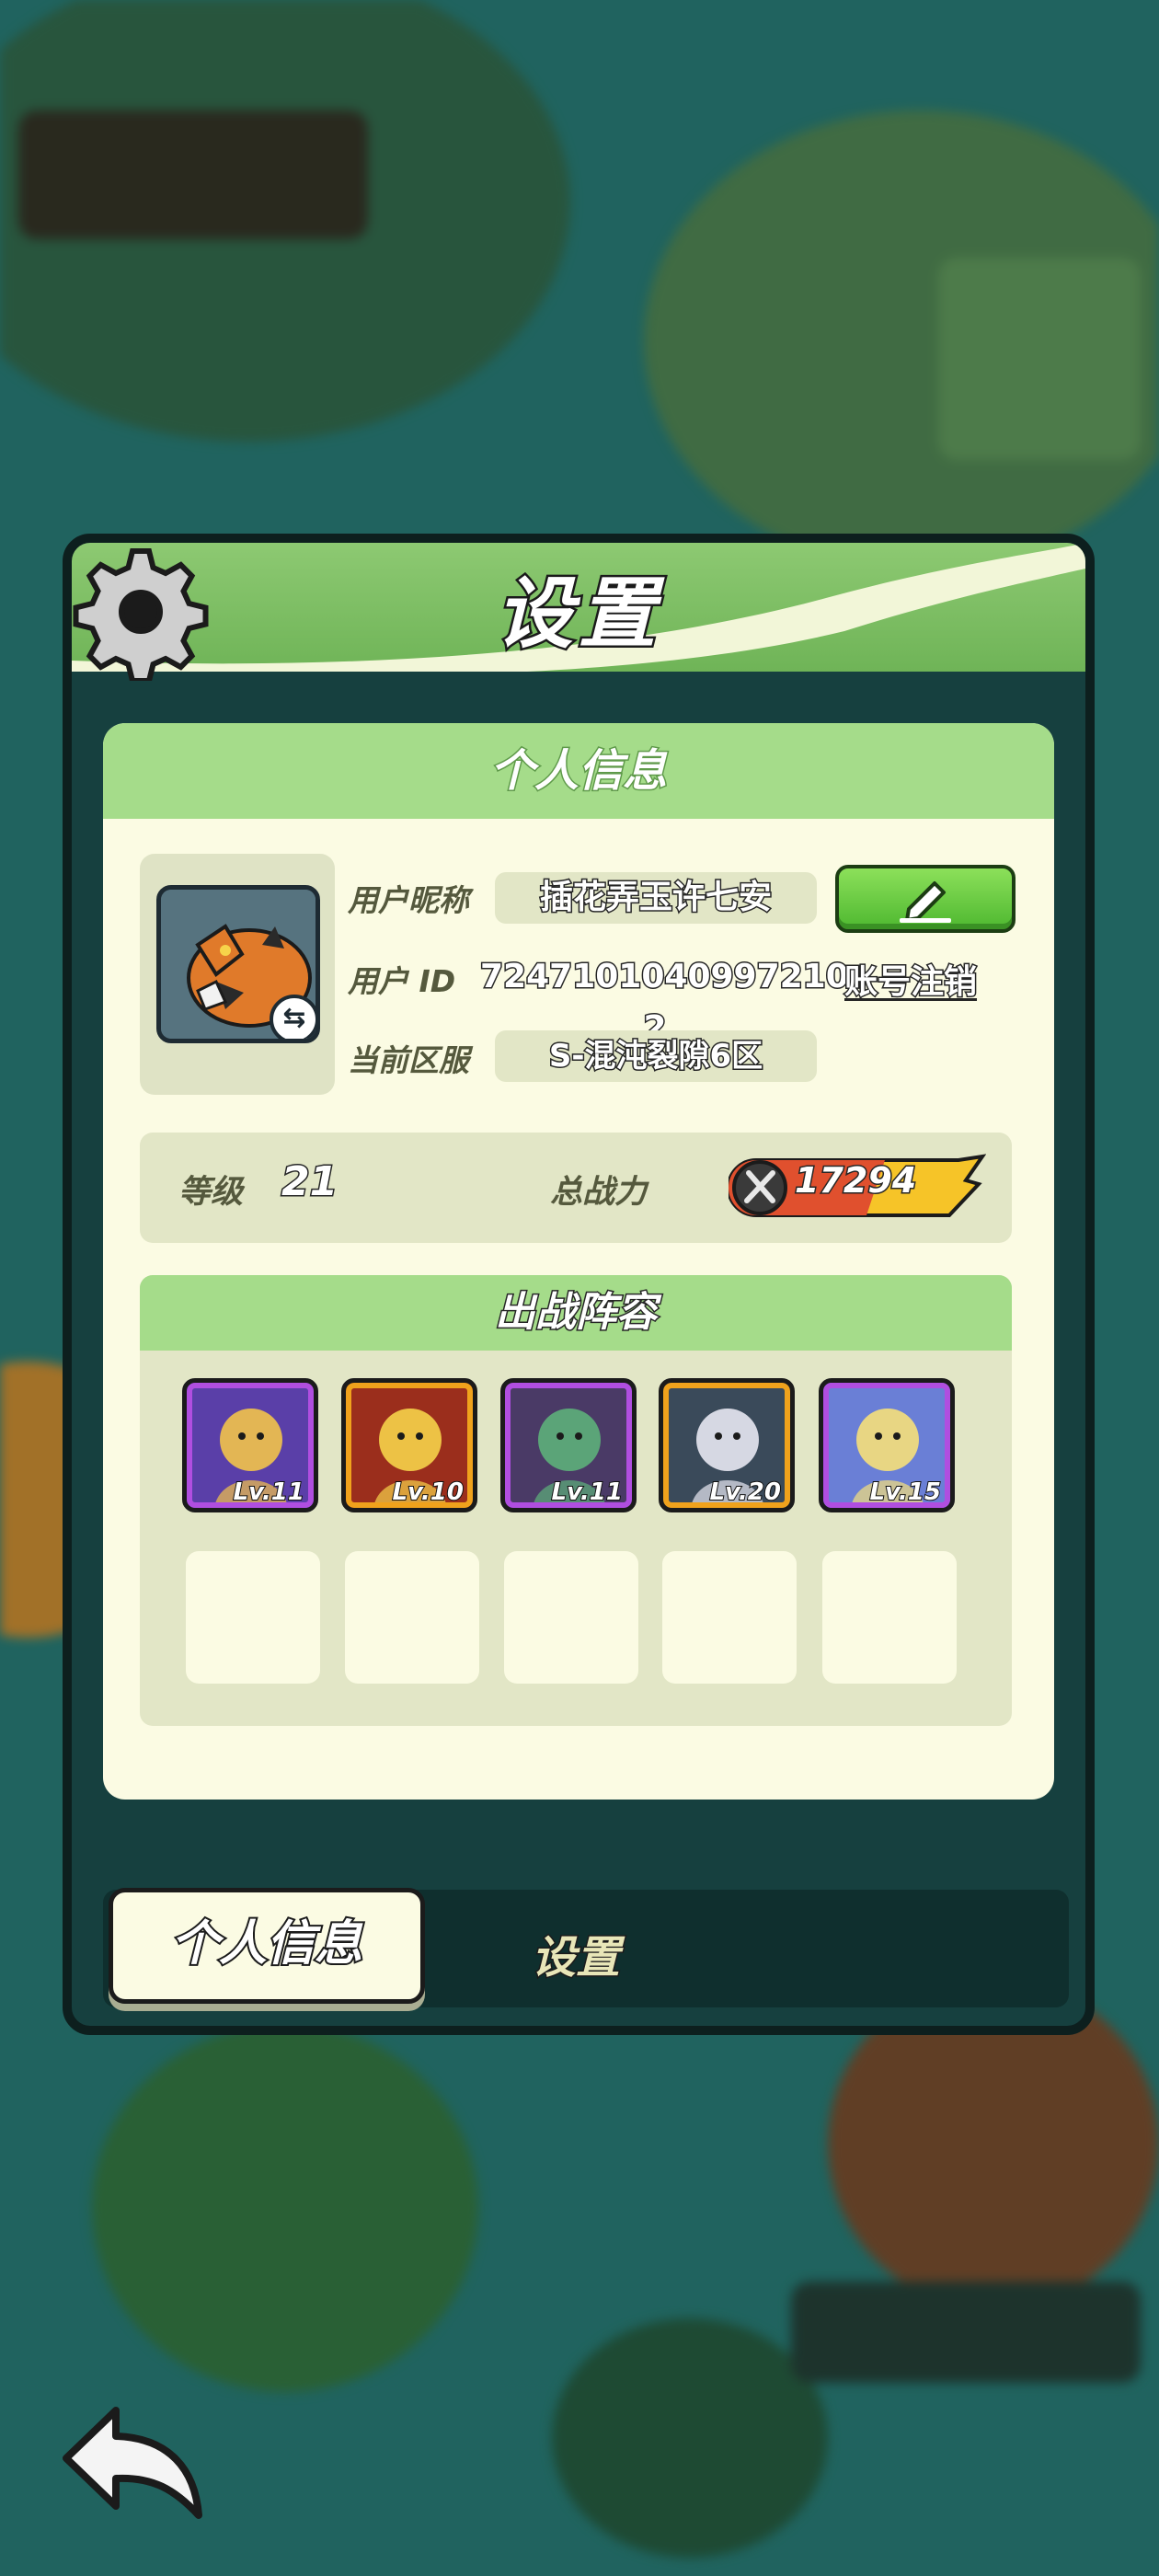 The width and height of the screenshot is (1159, 2576). What do you see at coordinates (408, 1060) in the screenshot?
I see `server-label: 当前区服` at bounding box center [408, 1060].